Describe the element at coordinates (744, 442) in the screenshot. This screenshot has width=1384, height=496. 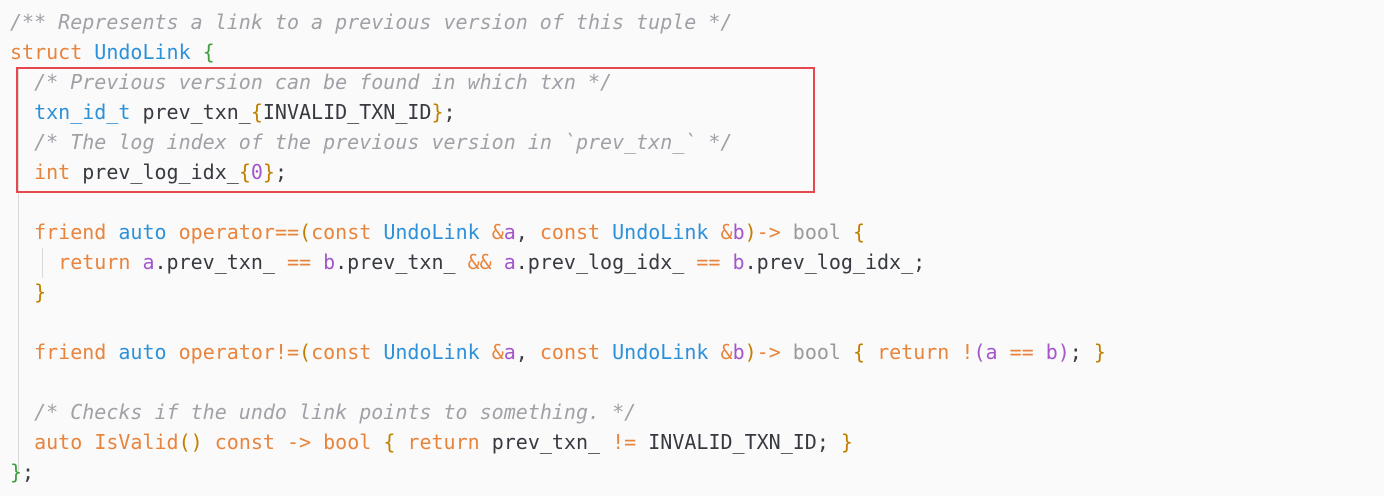
I see `code-token: INVALID_TXN_ID;` at that location.